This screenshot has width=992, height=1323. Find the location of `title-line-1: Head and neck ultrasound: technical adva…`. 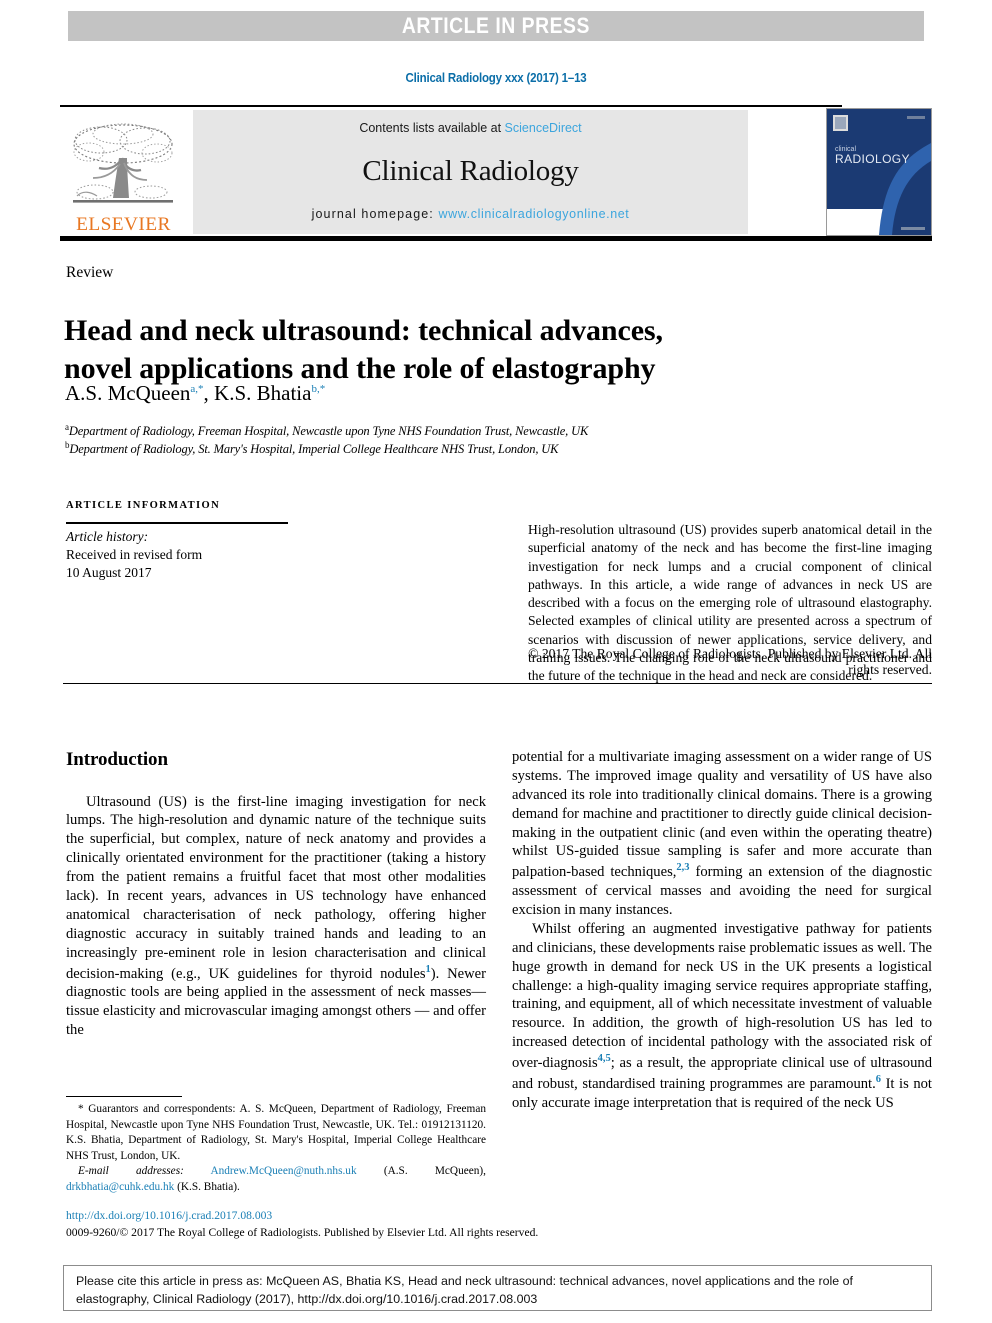

title-line-1: Head and neck ultrasound: technical adva… is located at coordinates (363, 331).